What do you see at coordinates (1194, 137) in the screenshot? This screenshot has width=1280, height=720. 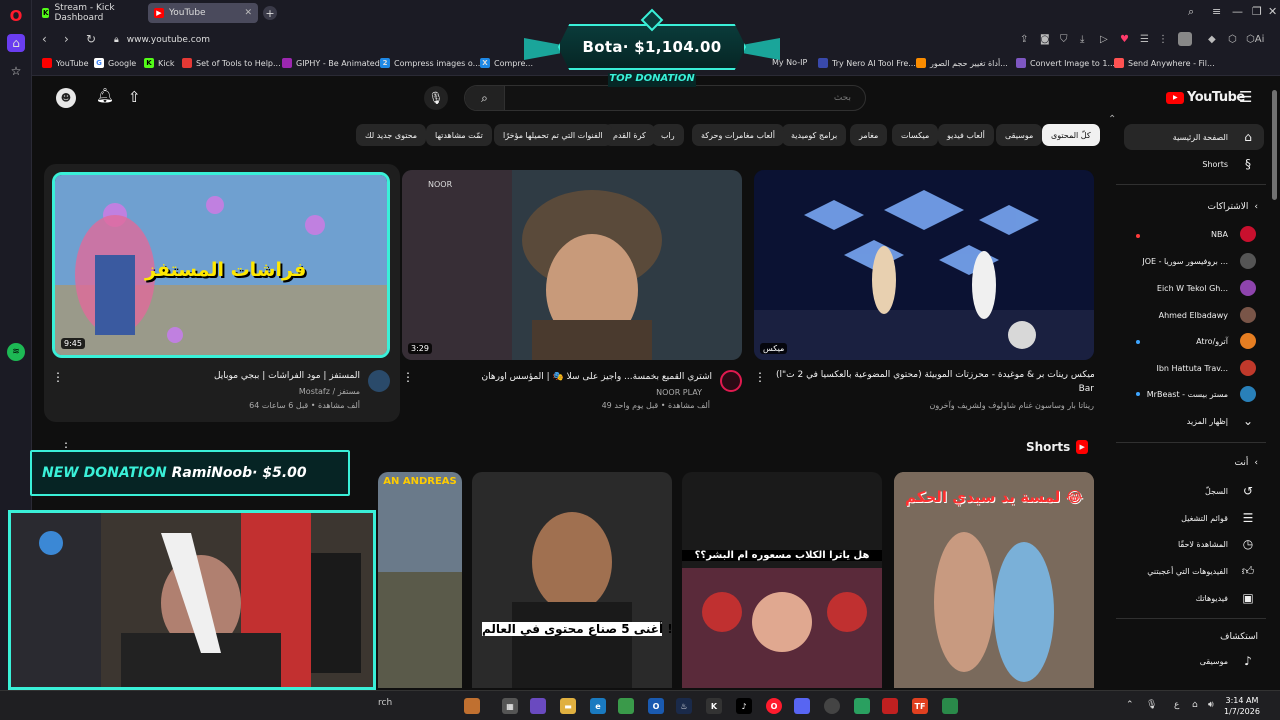 I see `sidebar-item-home: الصفحة الرئيسية ⌂` at bounding box center [1194, 137].